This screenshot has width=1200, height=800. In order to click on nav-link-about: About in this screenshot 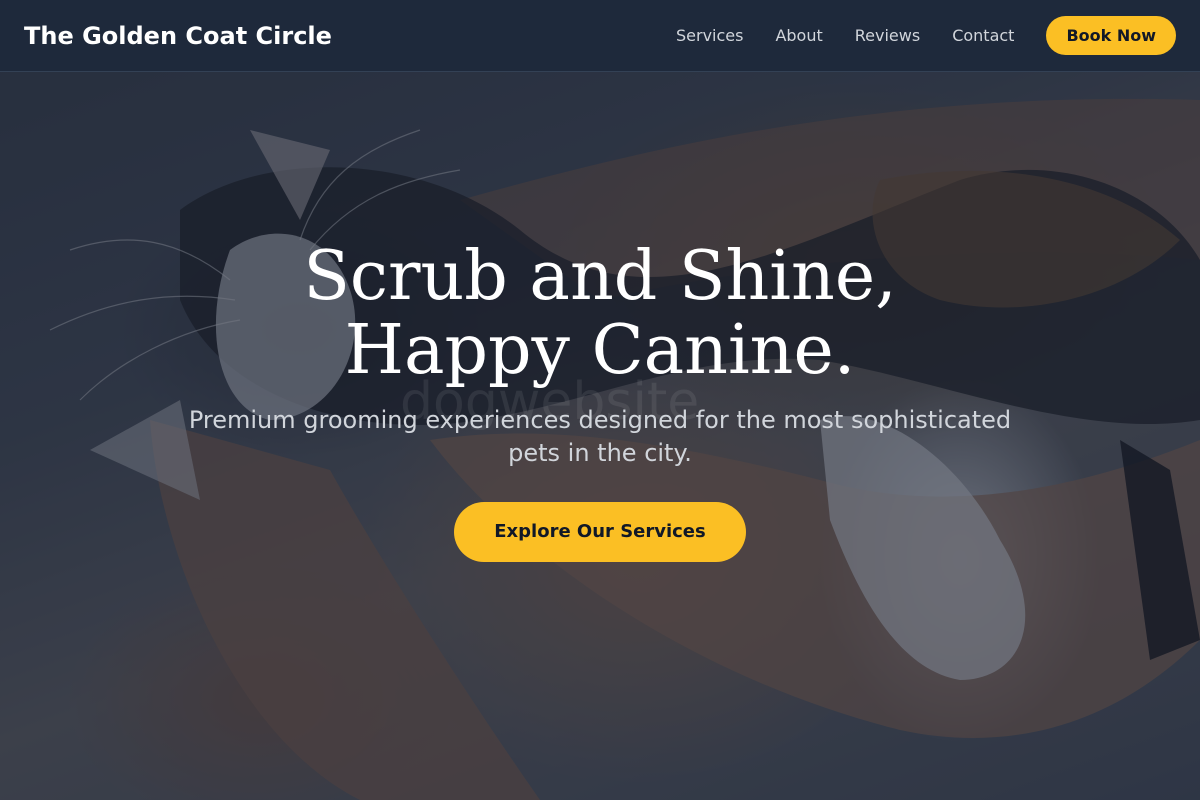, I will do `click(798, 35)`.